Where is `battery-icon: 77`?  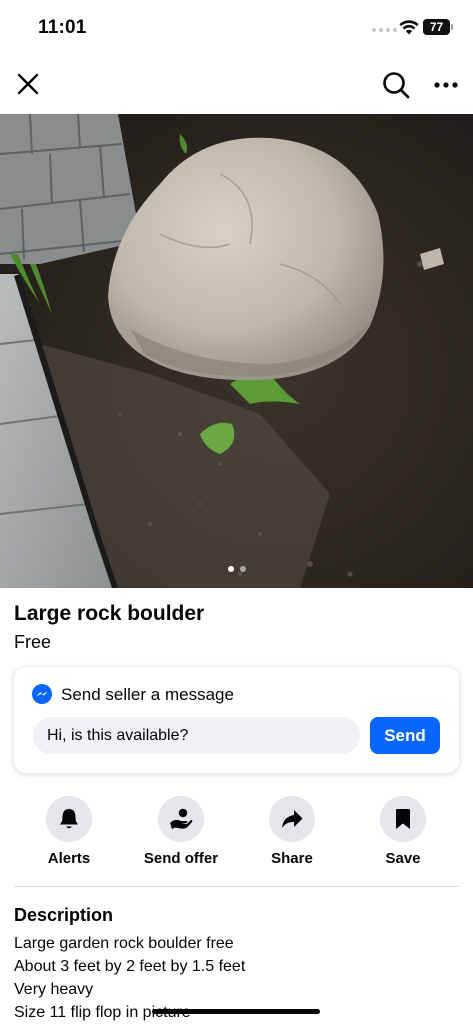 battery-icon: 77 is located at coordinates (438, 27).